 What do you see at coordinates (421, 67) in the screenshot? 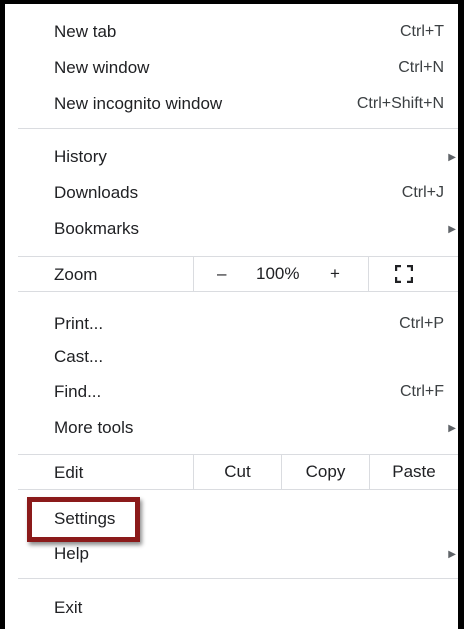
I see `new-window-shortcut: Ctrl+N` at bounding box center [421, 67].